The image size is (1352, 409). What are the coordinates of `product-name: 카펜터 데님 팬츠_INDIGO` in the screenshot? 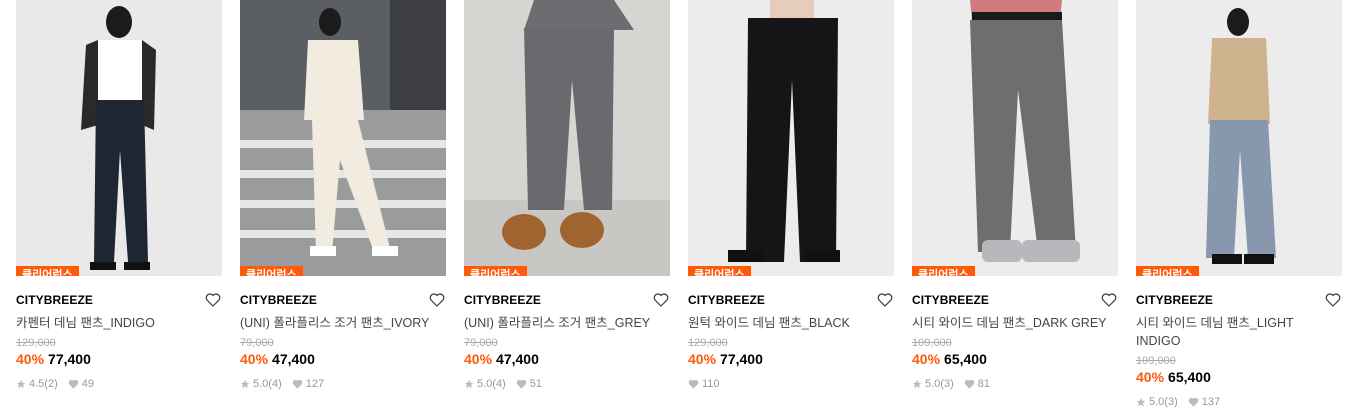 It's located at (116, 323).